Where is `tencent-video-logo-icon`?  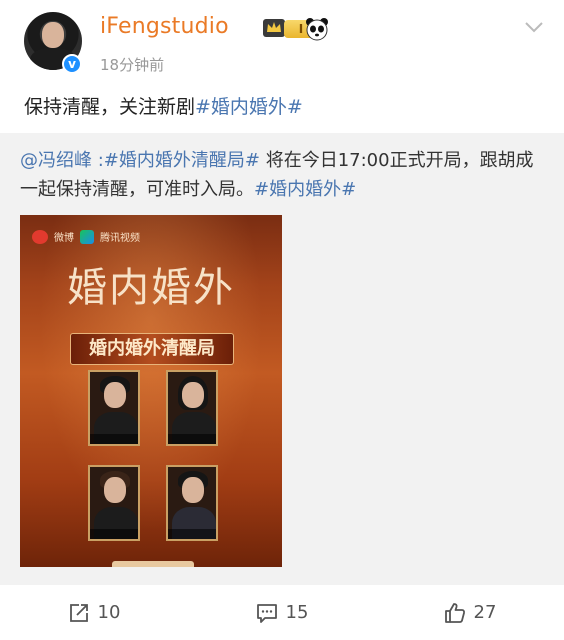
tencent-video-logo-icon is located at coordinates (87, 236).